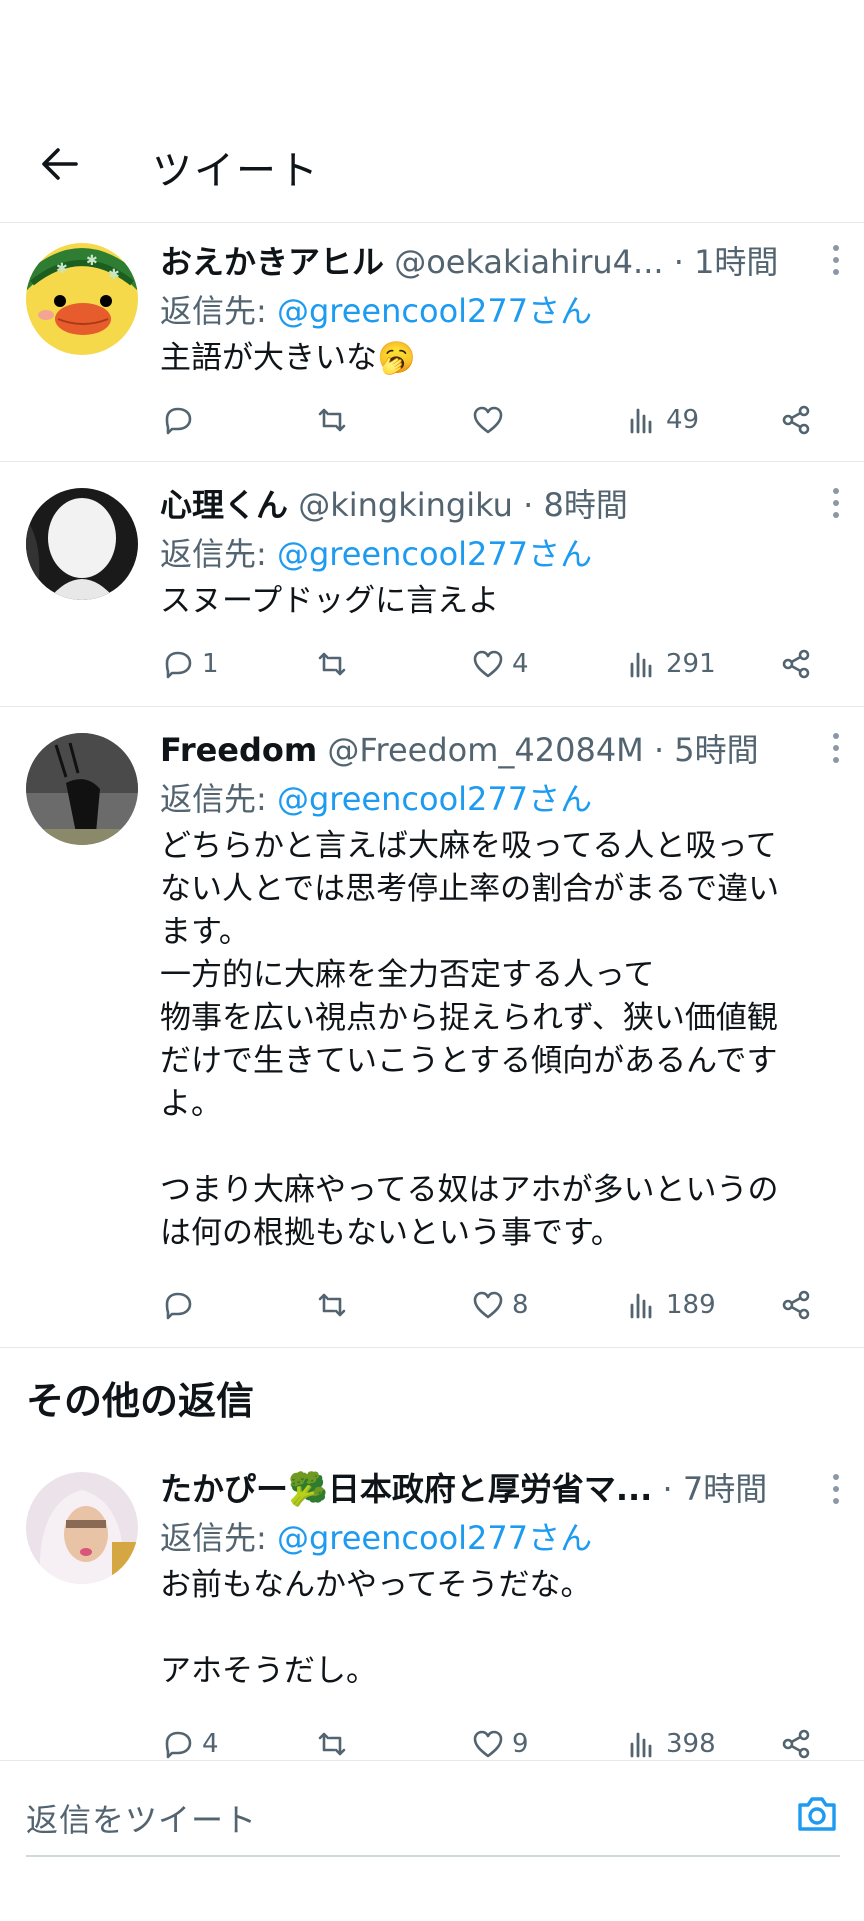 This screenshot has height=1921, width=864. I want to click on views-count: 291, so click(691, 664).